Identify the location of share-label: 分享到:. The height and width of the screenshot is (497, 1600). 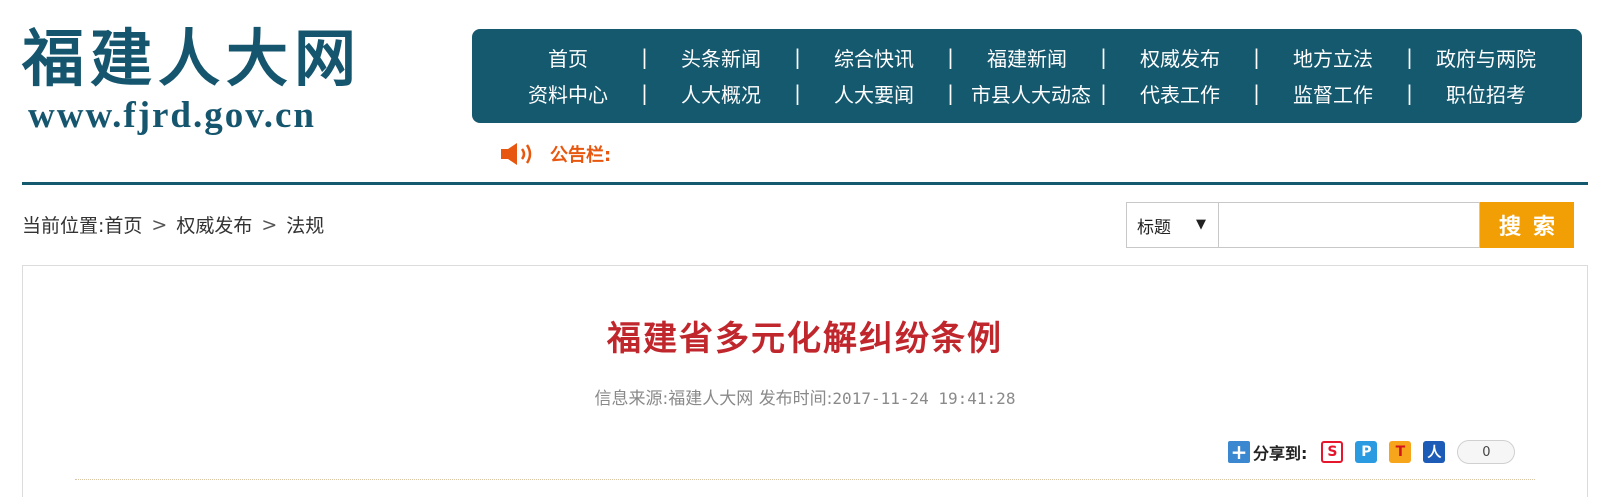
(1280, 453).